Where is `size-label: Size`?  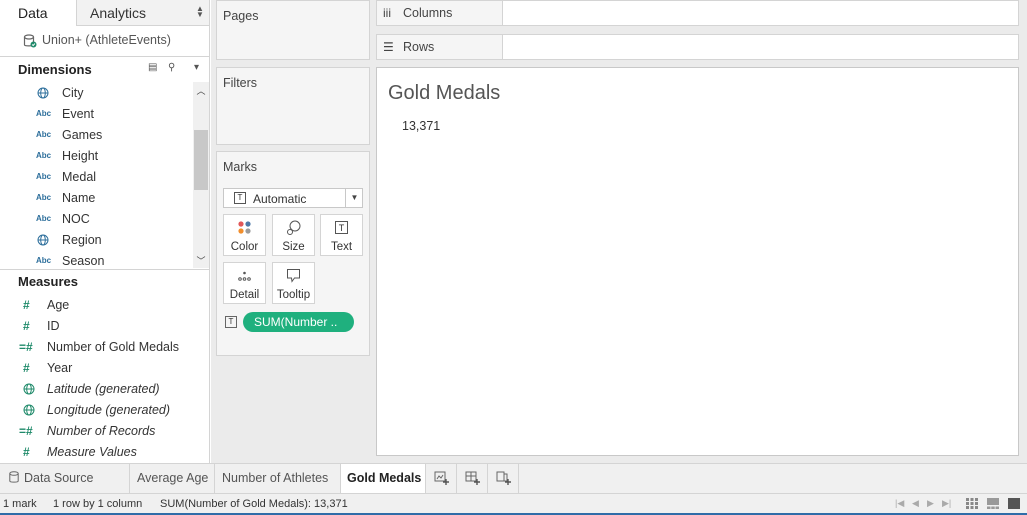
size-label: Size is located at coordinates (293, 247).